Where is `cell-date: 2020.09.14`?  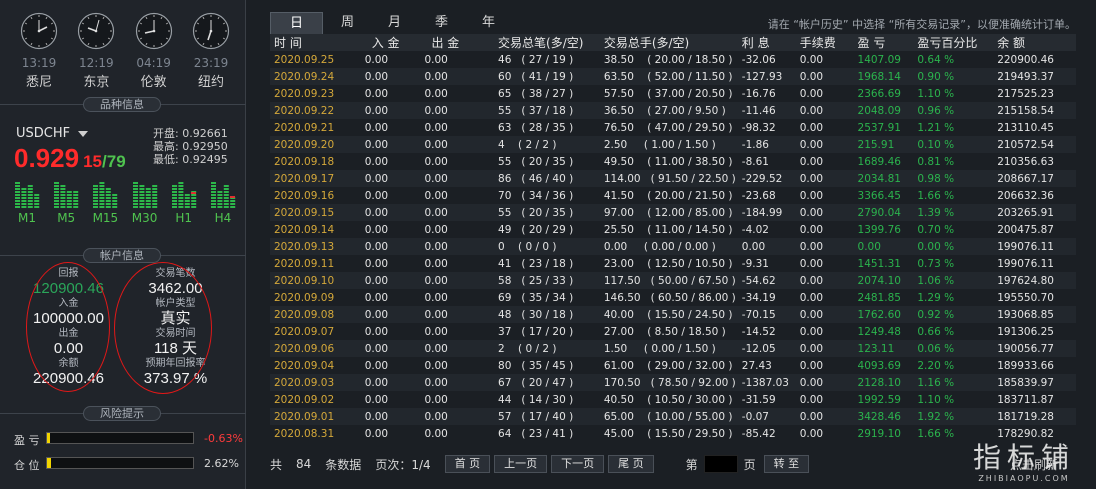 cell-date: 2020.09.14 is located at coordinates (304, 229).